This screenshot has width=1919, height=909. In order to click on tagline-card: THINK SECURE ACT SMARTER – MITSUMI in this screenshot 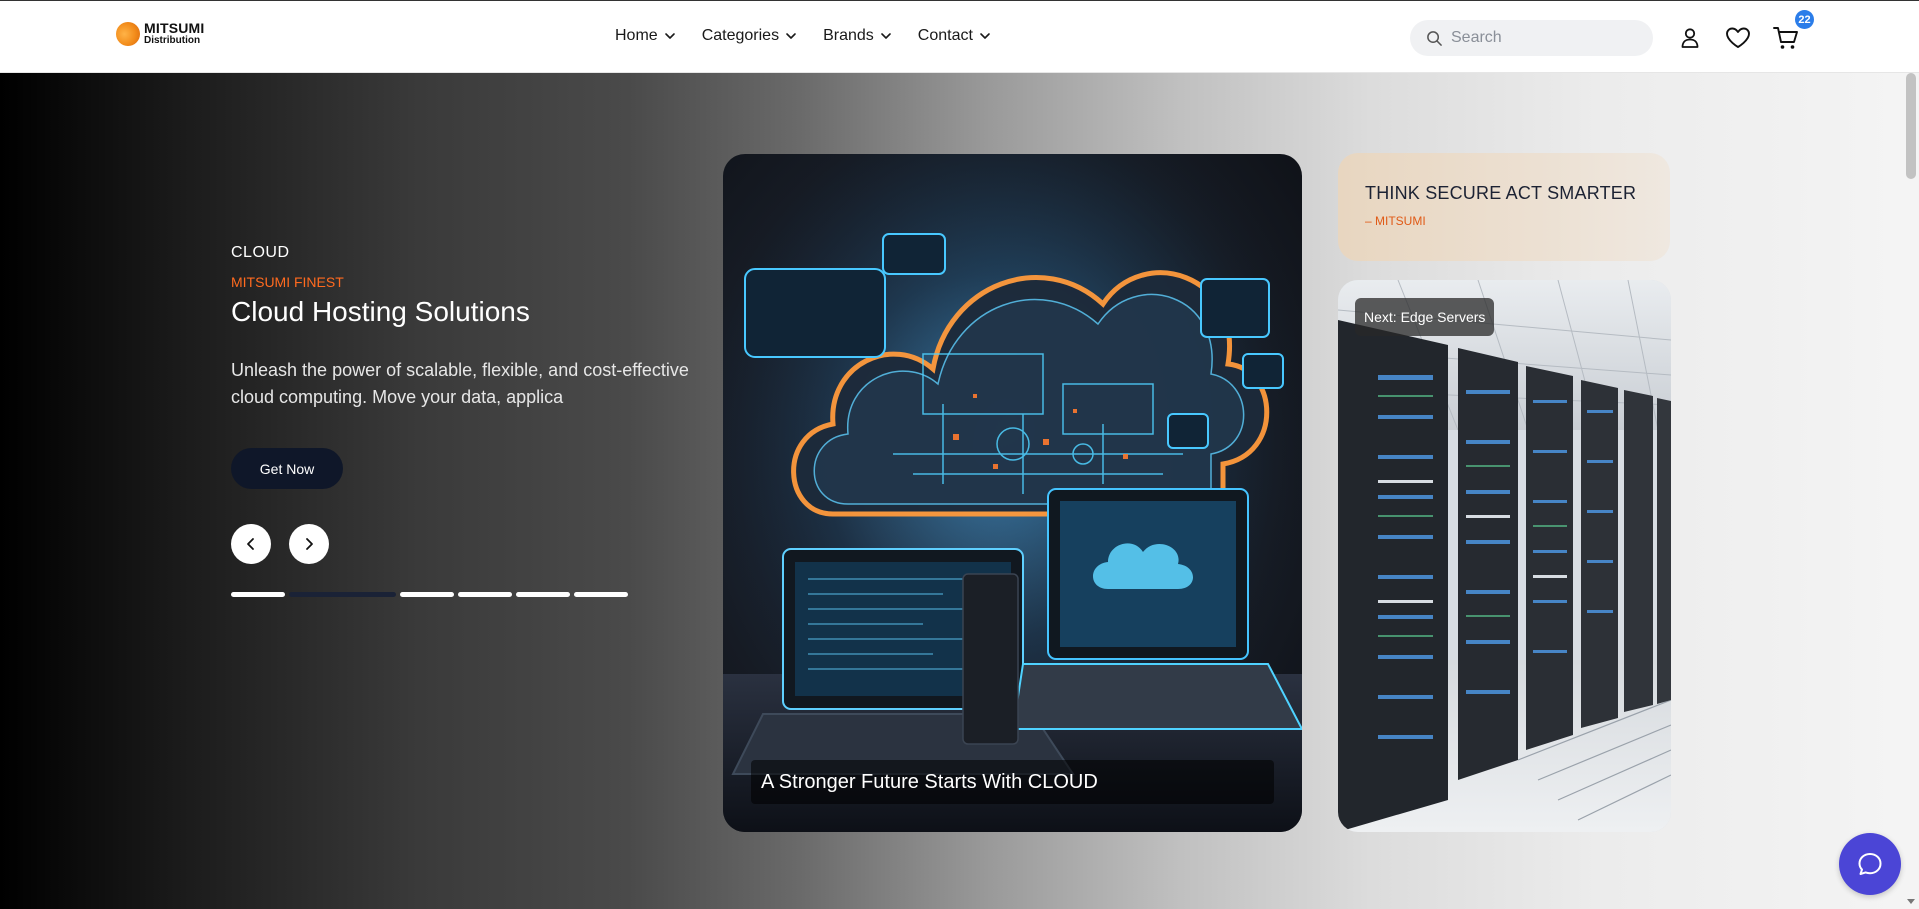, I will do `click(1504, 207)`.